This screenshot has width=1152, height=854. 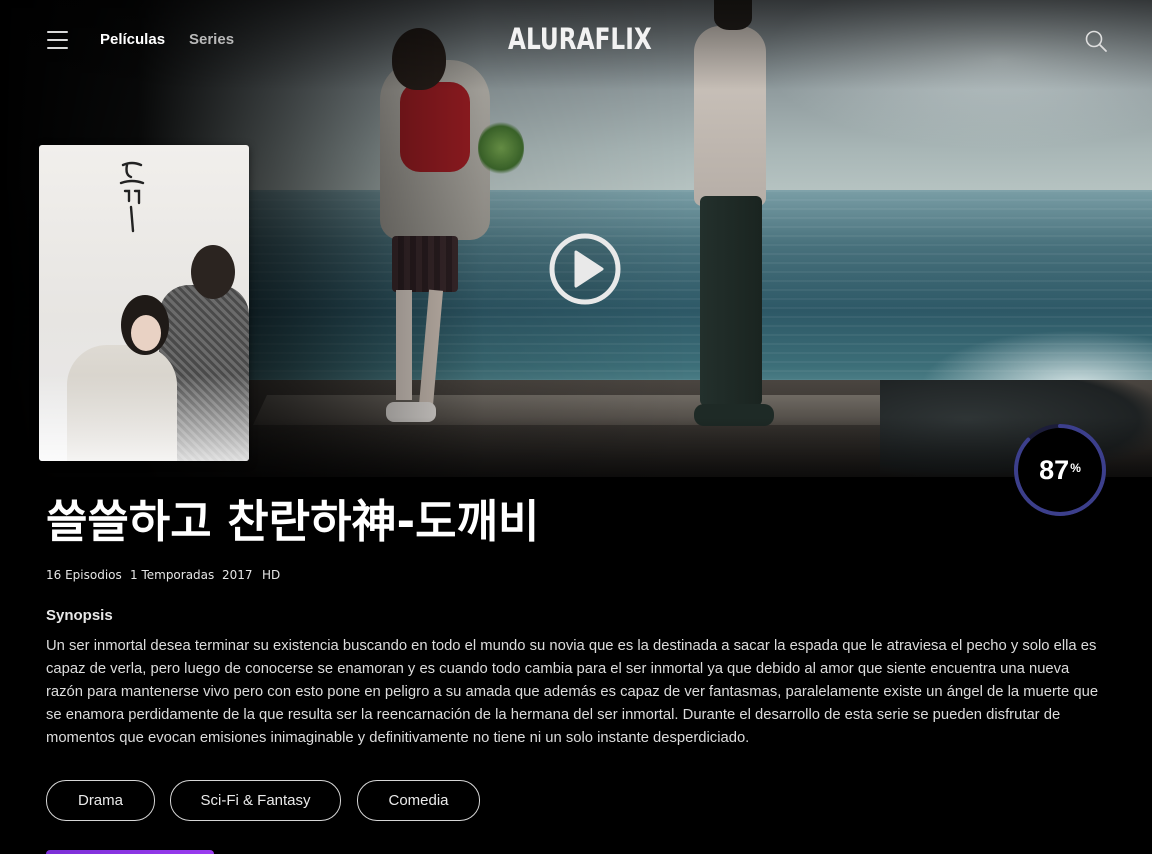 I want to click on rating-badge: 87 %, so click(x=1060, y=470).